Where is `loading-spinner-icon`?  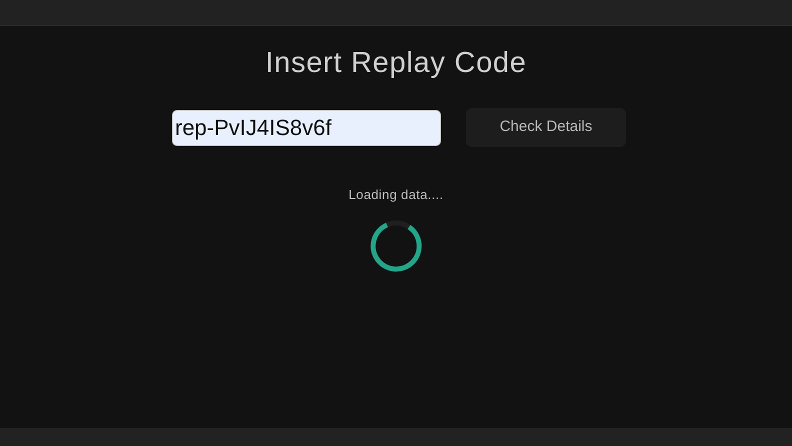
loading-spinner-icon is located at coordinates (396, 245).